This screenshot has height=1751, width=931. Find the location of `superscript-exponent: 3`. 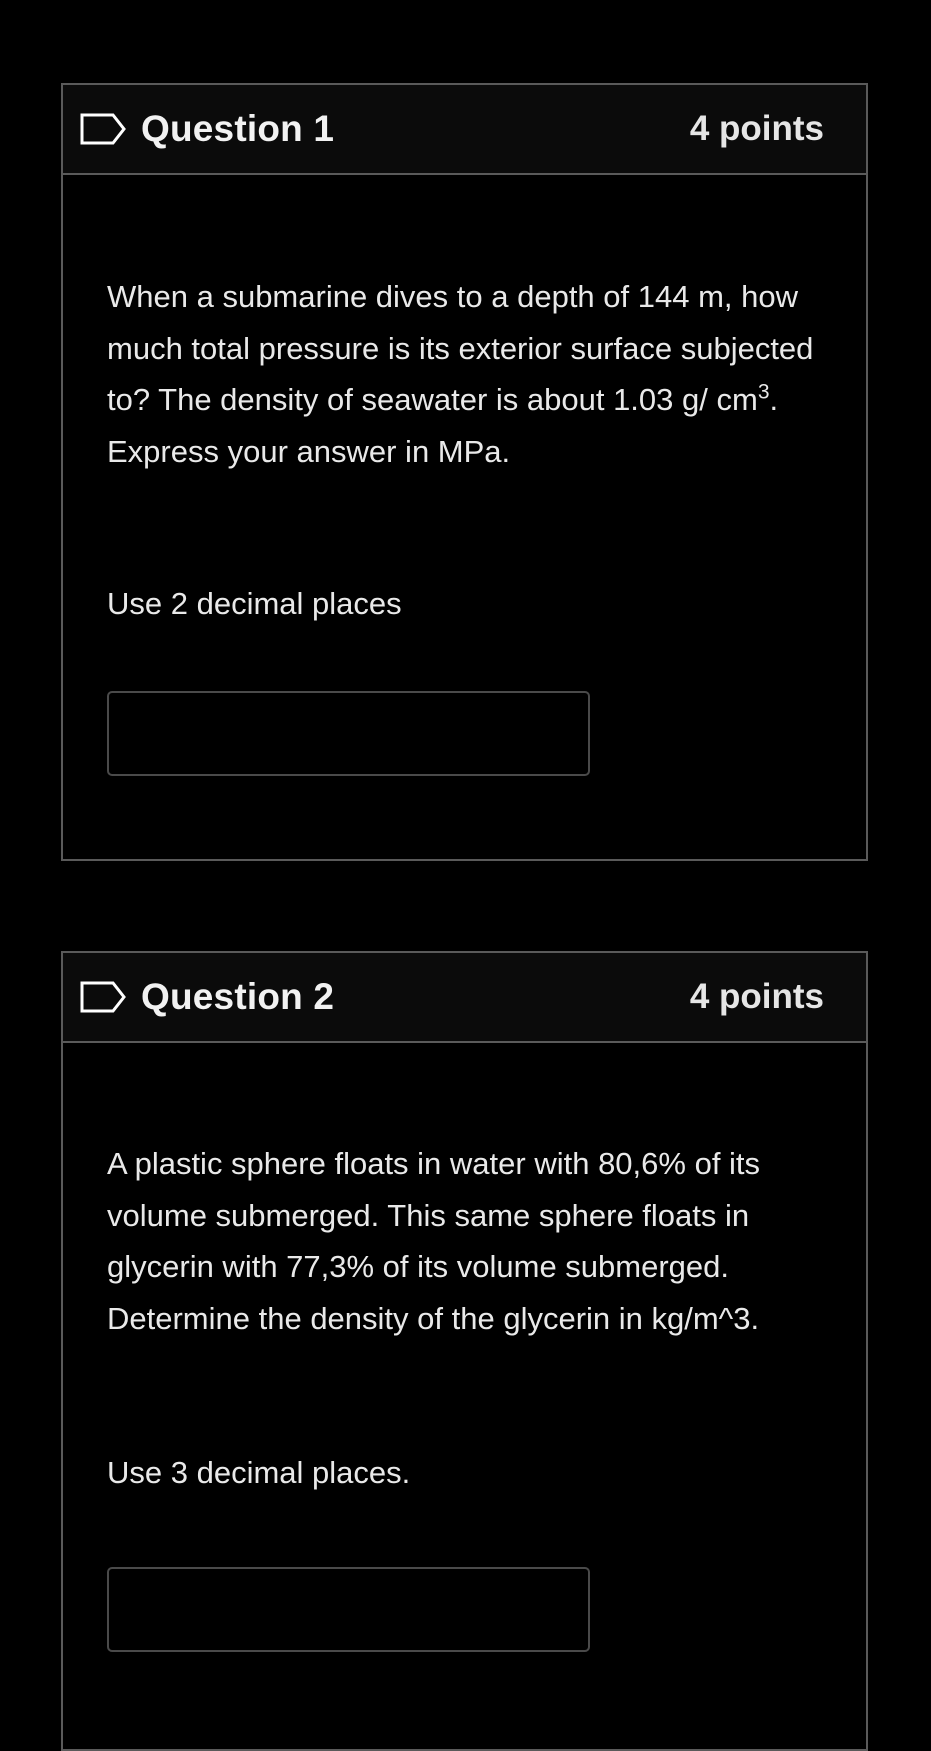

superscript-exponent: 3 is located at coordinates (763, 392).